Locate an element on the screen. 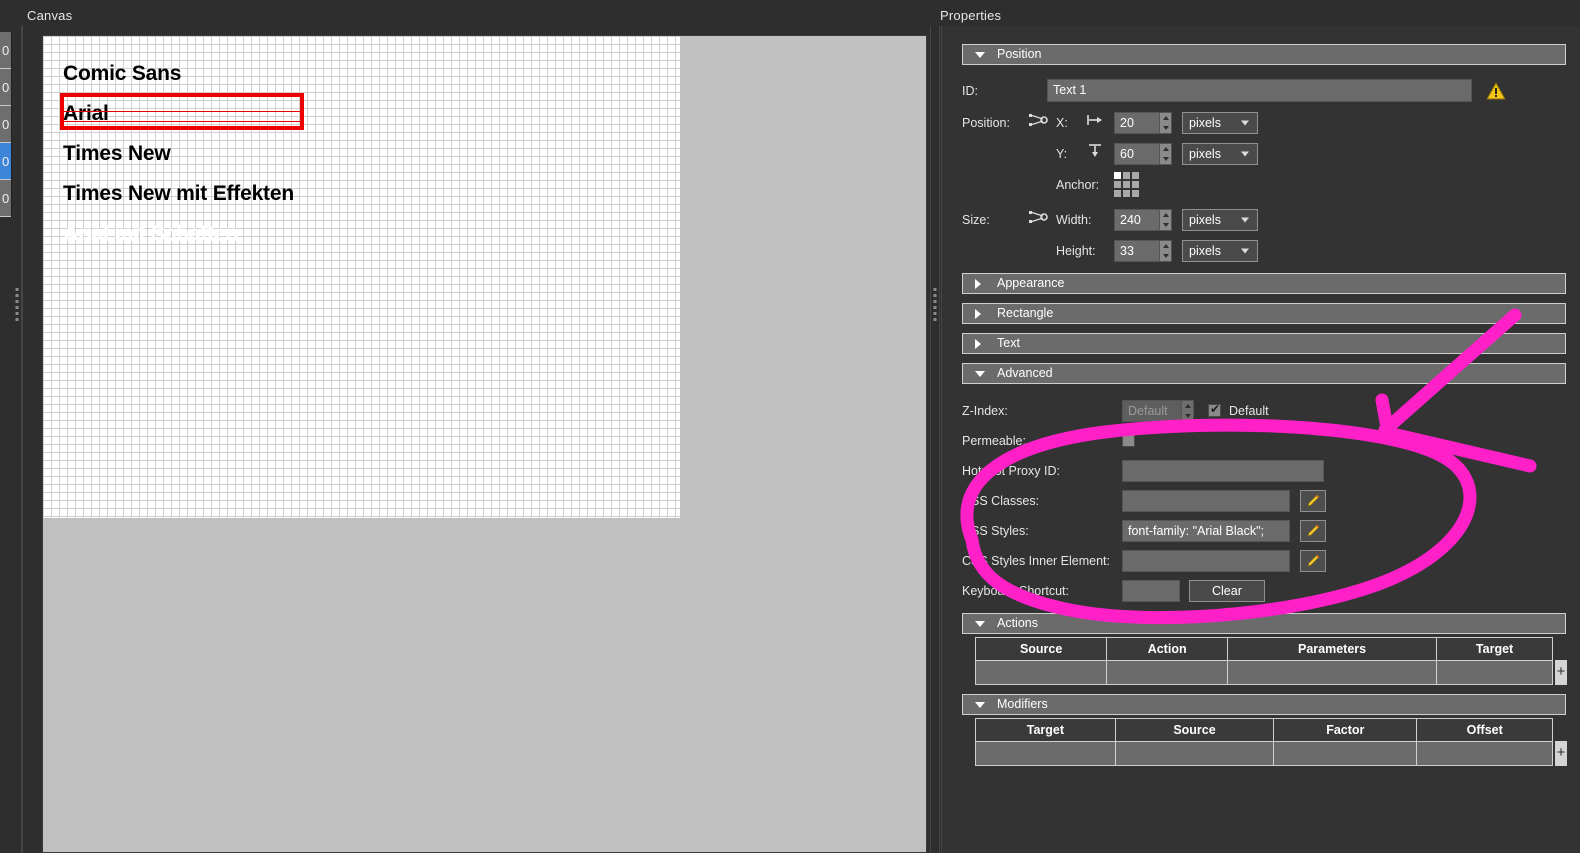  css-classes-input is located at coordinates (1206, 500).